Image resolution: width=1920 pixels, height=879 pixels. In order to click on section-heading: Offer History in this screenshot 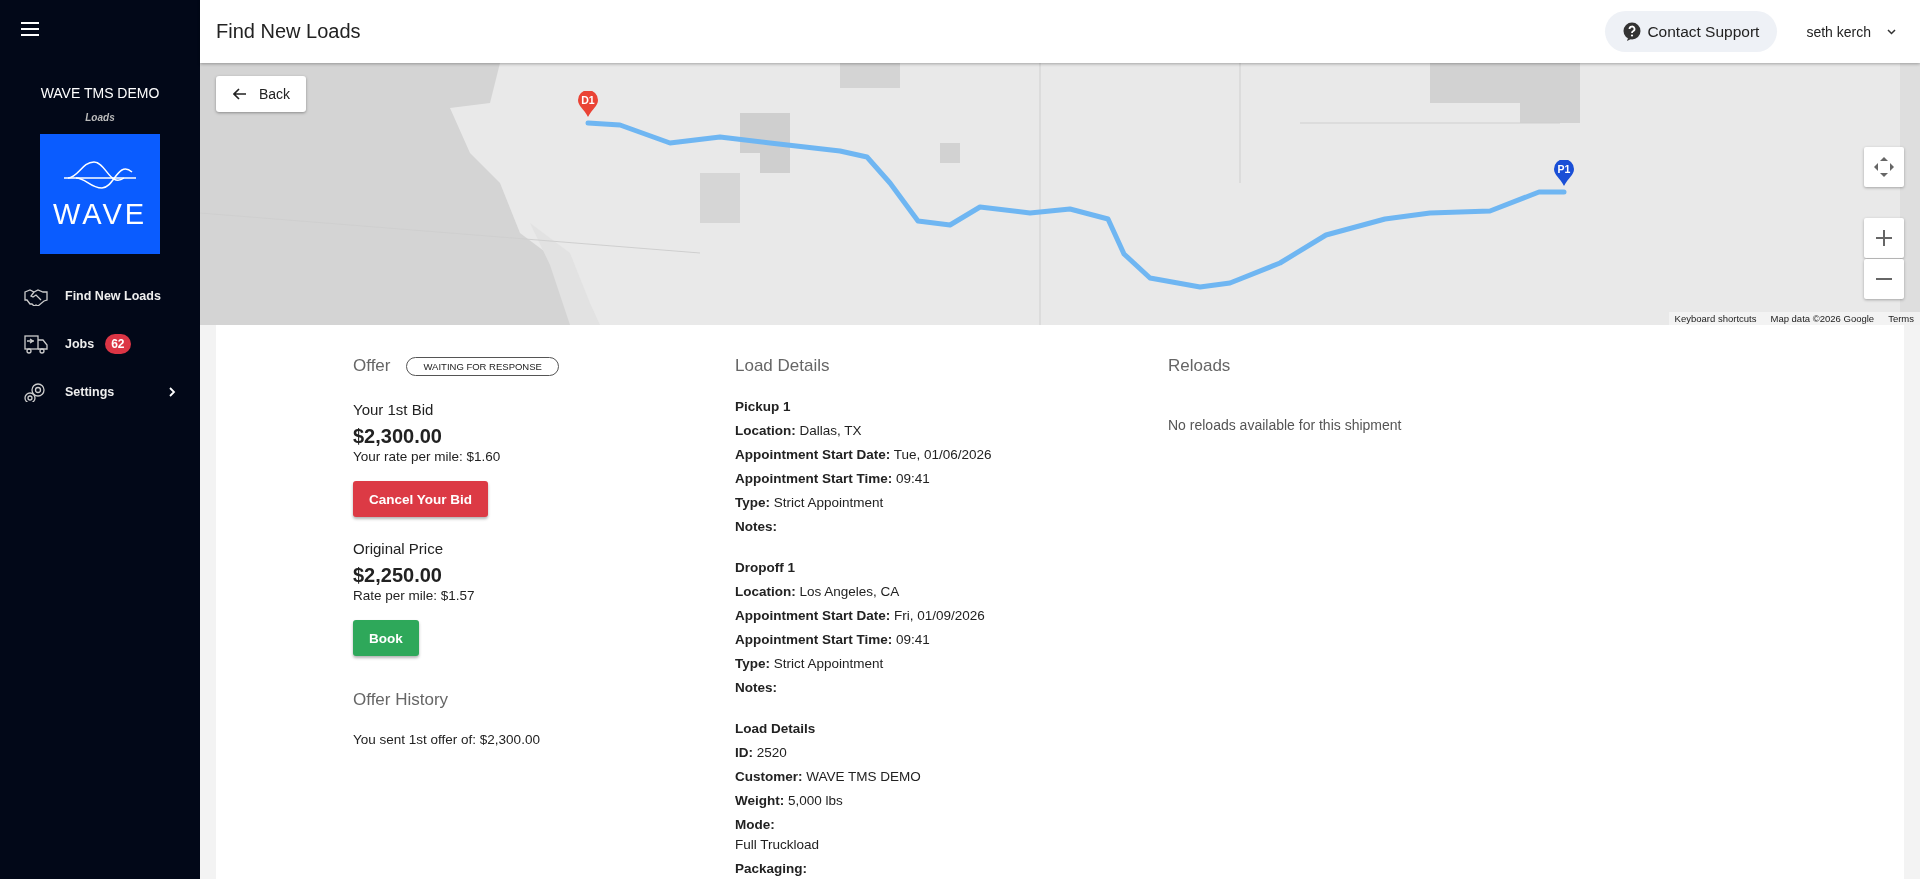, I will do `click(401, 700)`.